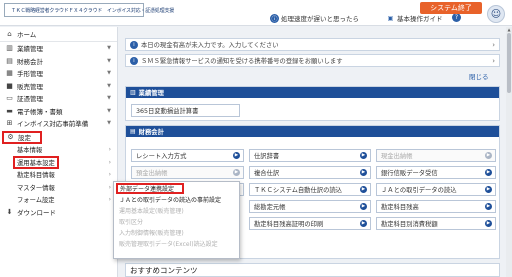 This screenshot has width=512, height=277. I want to click on invoice-icon: ⊞, so click(9, 123).